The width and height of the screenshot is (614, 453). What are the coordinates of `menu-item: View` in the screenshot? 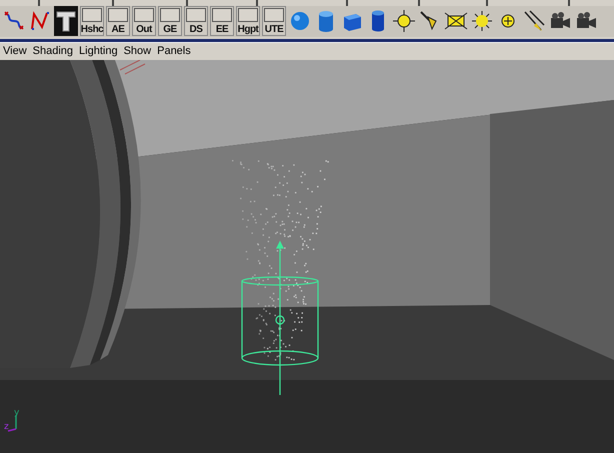 It's located at (15, 51).